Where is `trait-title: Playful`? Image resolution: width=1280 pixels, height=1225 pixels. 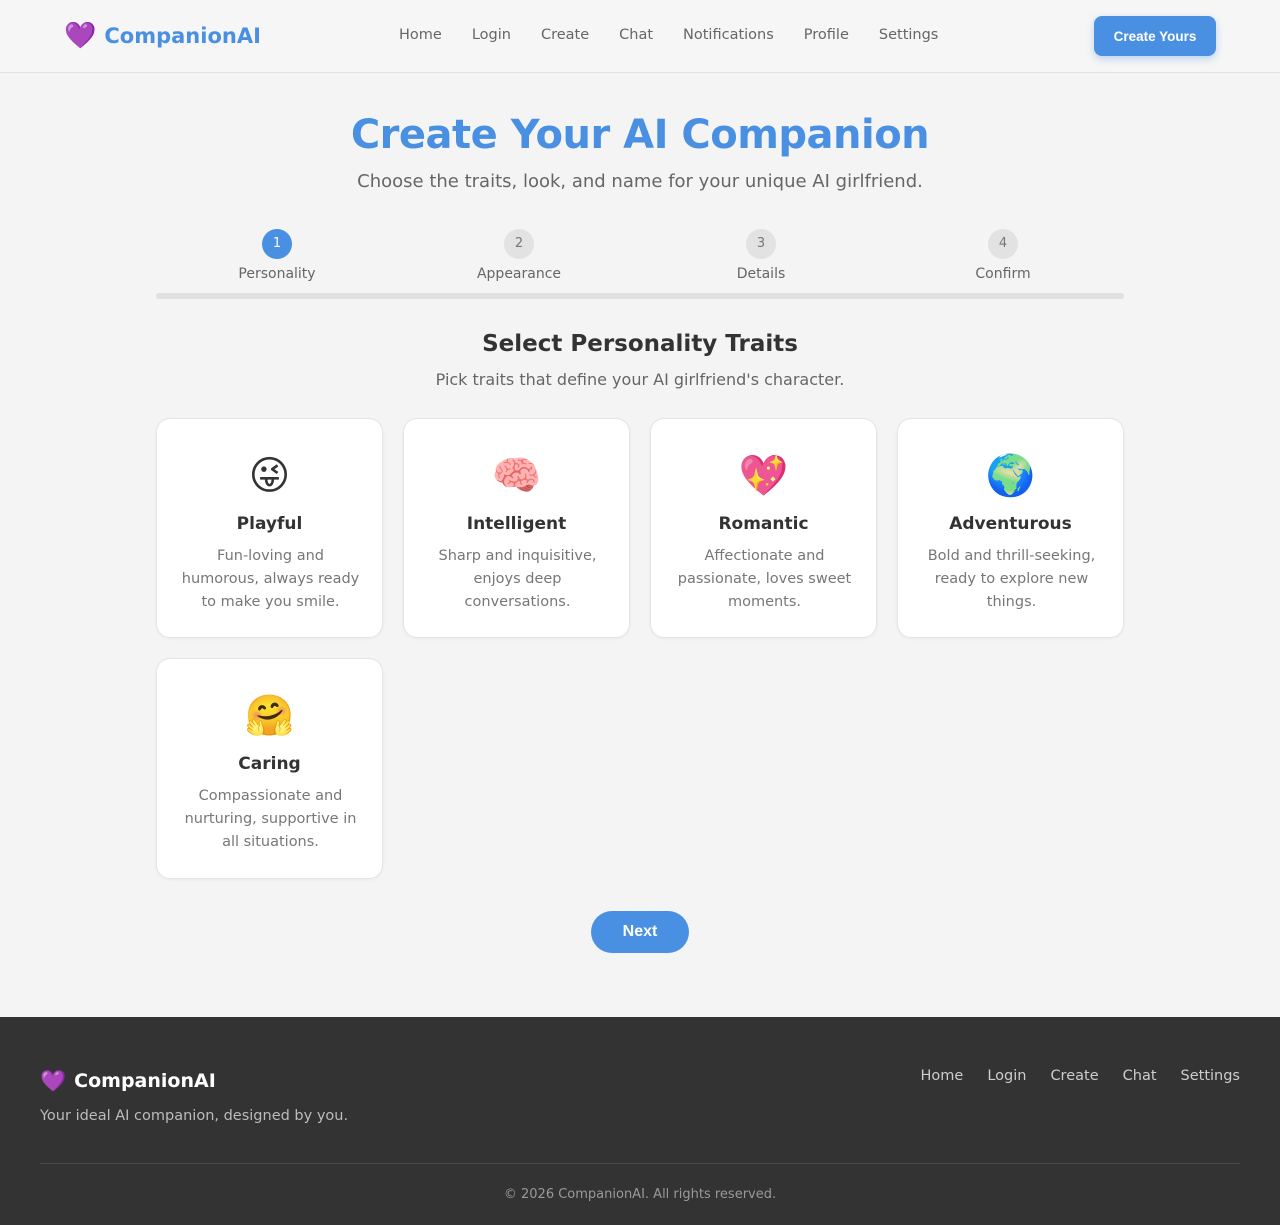
trait-title: Playful is located at coordinates (269, 524).